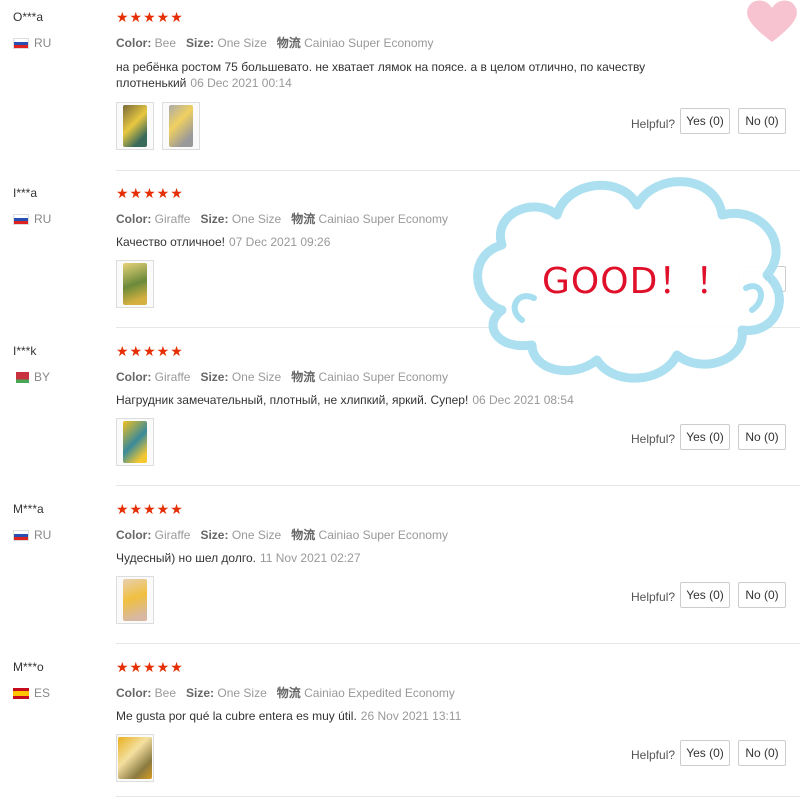 The width and height of the screenshot is (800, 800). What do you see at coordinates (411, 716) in the screenshot?
I see `review-date: 26 Nov 2021 13:11` at bounding box center [411, 716].